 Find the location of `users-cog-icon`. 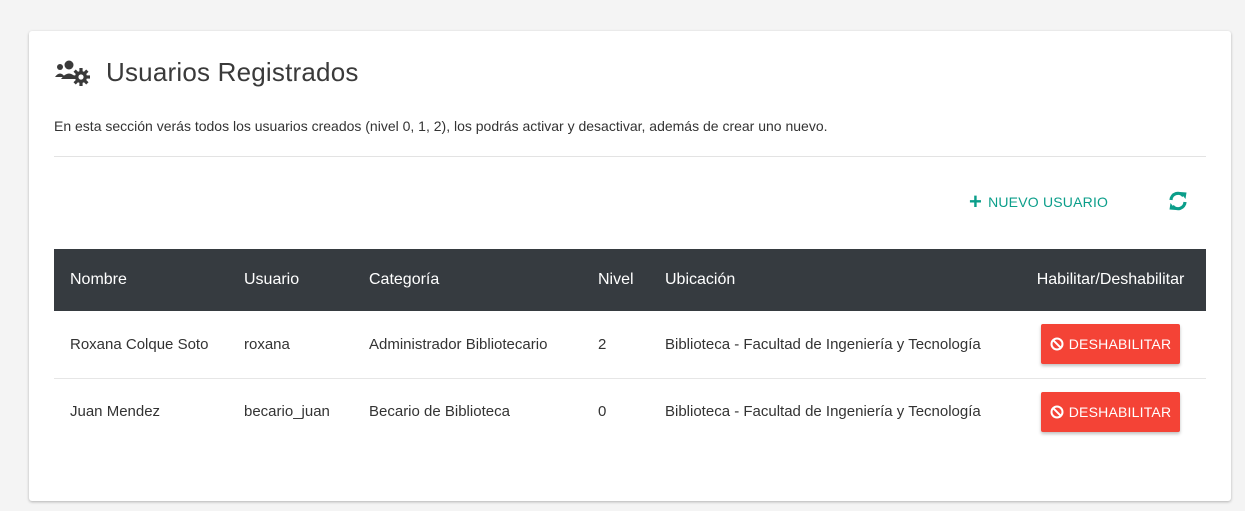

users-cog-icon is located at coordinates (74, 73).